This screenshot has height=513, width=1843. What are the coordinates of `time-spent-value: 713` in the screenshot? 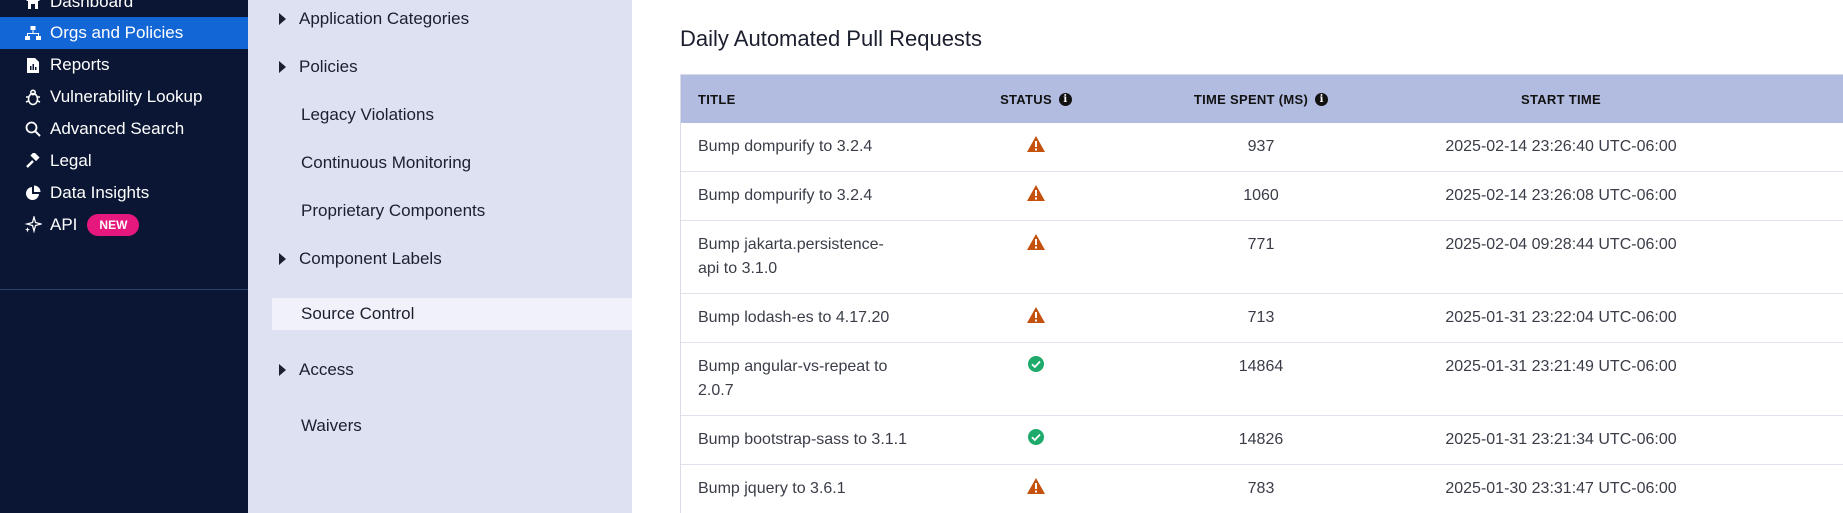 It's located at (1261, 317).